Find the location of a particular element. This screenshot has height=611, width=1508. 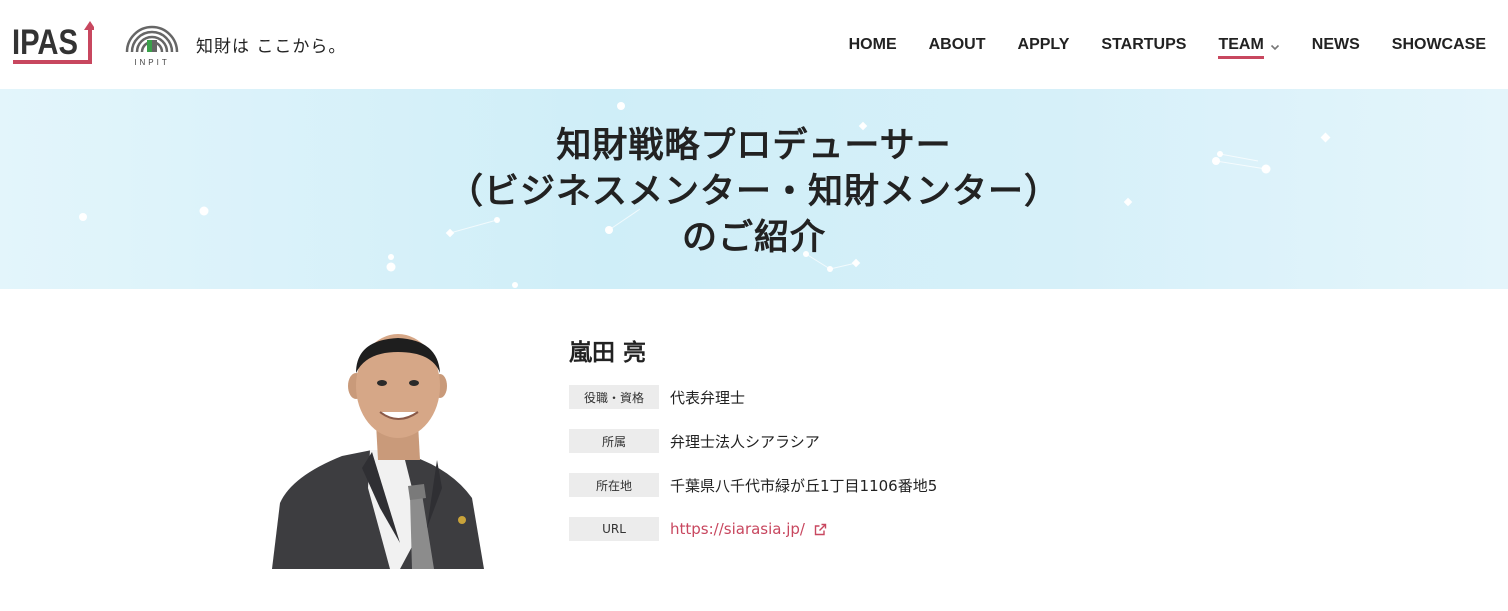

nav-team: TEAM is located at coordinates (1248, 45).